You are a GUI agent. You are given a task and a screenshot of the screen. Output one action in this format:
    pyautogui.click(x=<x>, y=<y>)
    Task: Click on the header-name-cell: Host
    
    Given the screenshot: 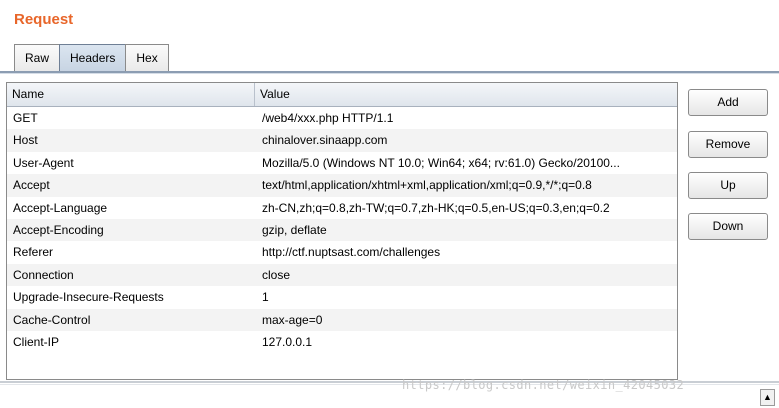 What is the action you would take?
    pyautogui.click(x=131, y=140)
    